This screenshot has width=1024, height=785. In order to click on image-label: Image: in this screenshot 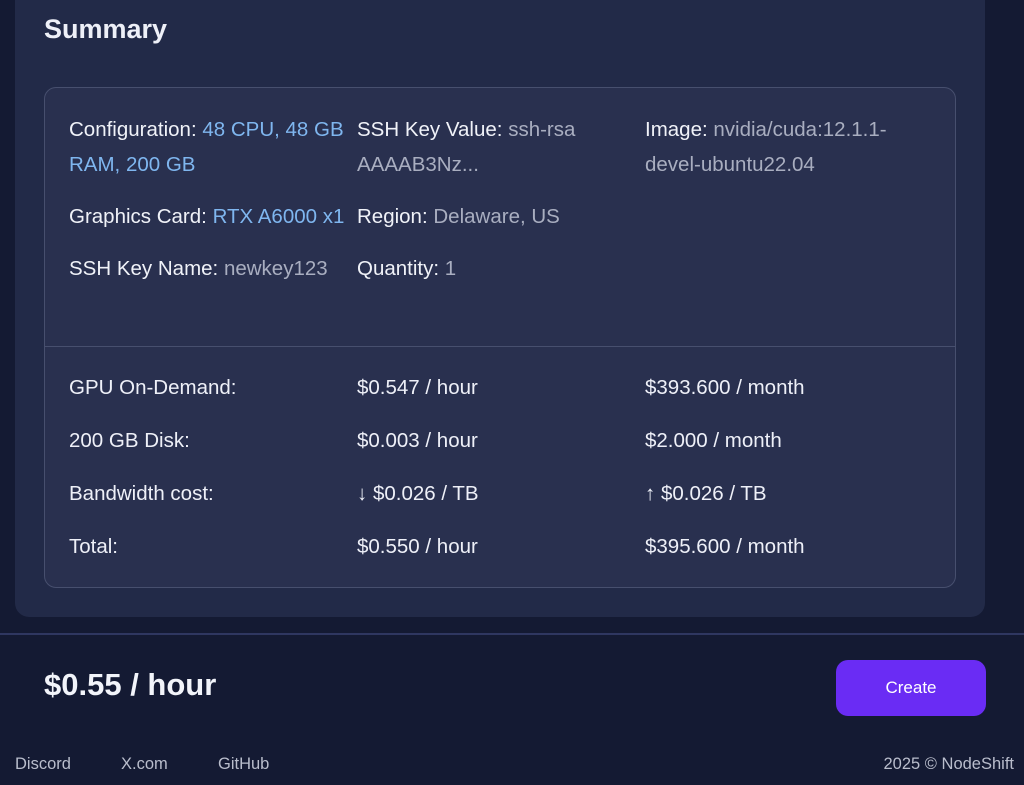, I will do `click(676, 129)`.